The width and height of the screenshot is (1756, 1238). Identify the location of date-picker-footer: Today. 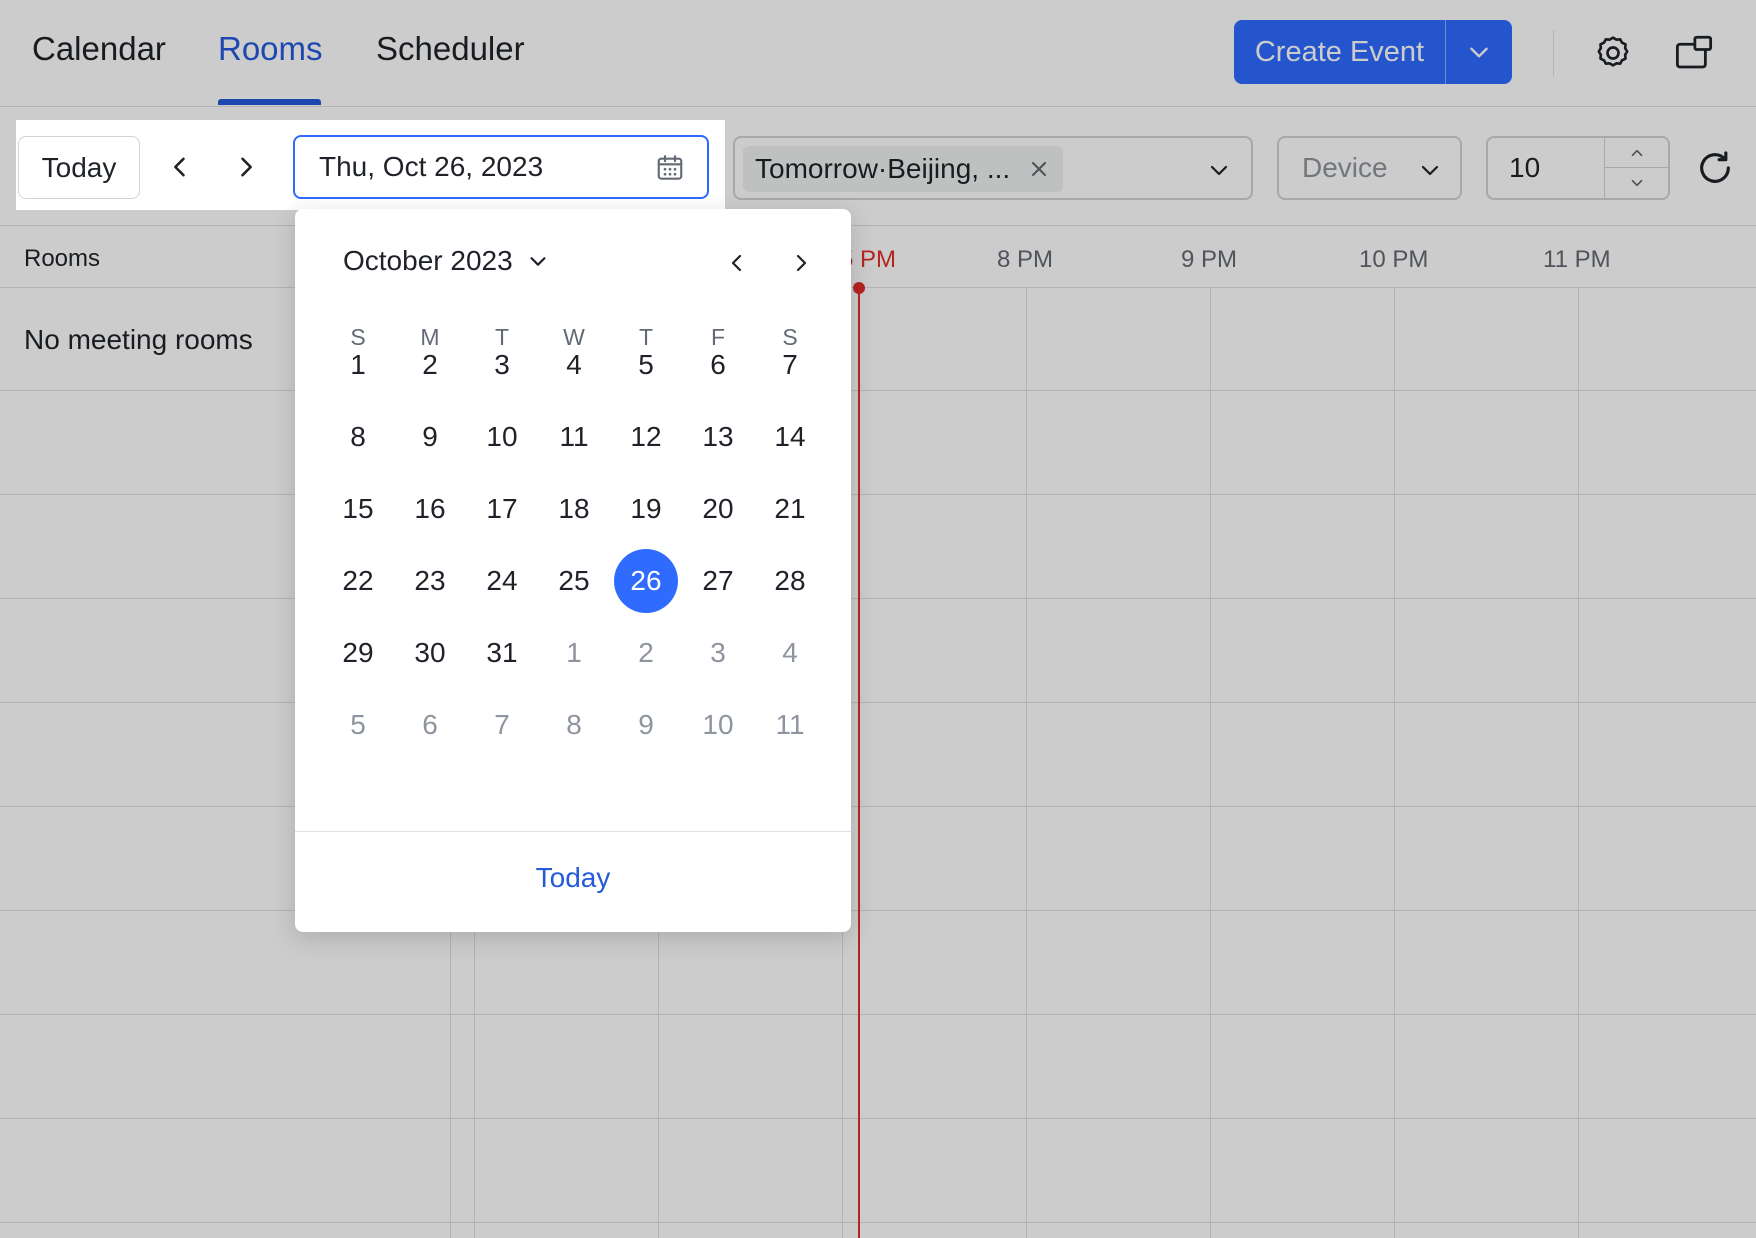
(573, 881).